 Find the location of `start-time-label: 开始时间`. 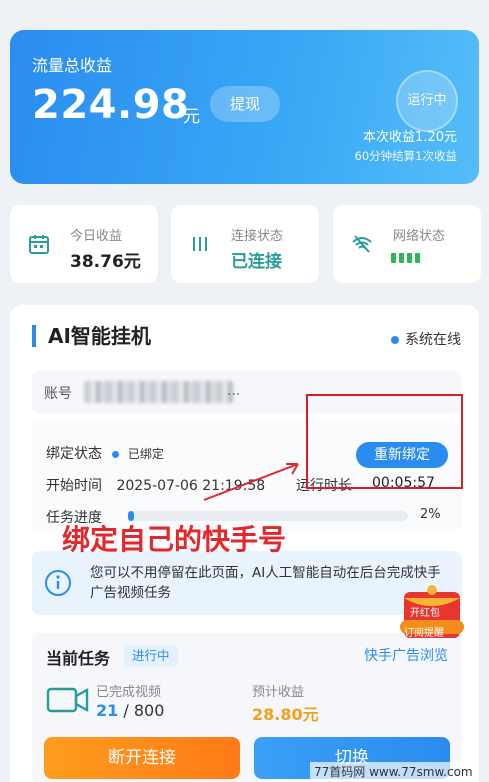

start-time-label: 开始时间 is located at coordinates (74, 486).